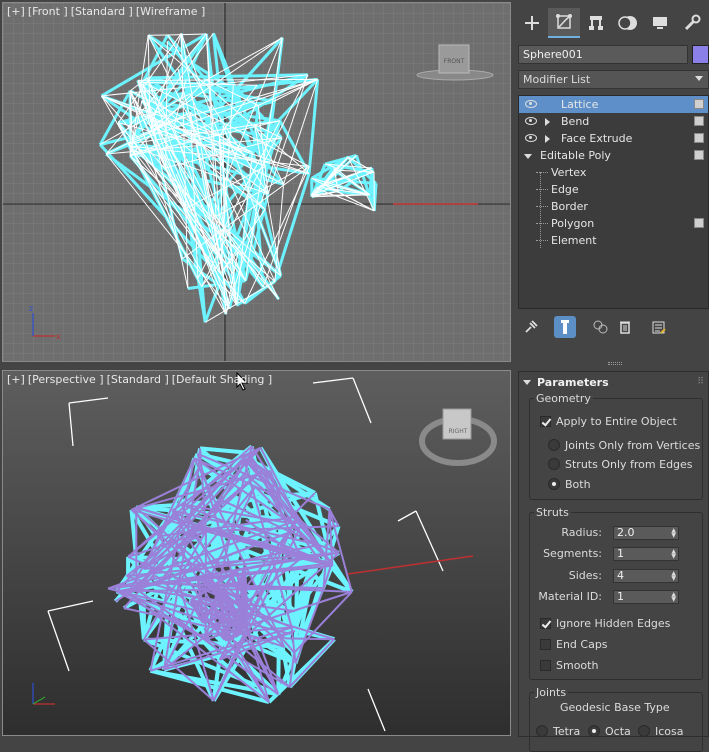 This screenshot has width=709, height=752. I want to click on spinner-field: 1 ▲▼, so click(646, 554).